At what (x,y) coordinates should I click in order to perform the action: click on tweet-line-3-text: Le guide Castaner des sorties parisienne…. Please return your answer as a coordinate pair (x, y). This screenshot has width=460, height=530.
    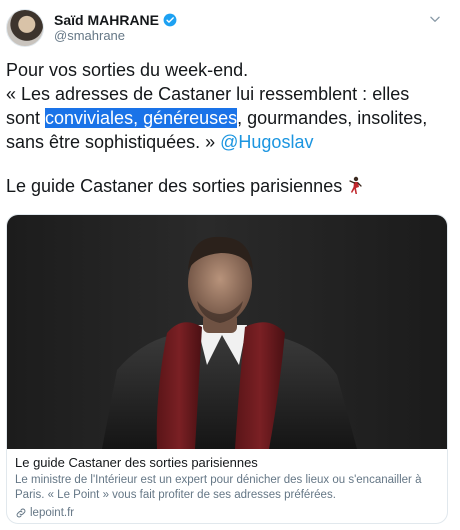
    Looking at the image, I should click on (174, 186).